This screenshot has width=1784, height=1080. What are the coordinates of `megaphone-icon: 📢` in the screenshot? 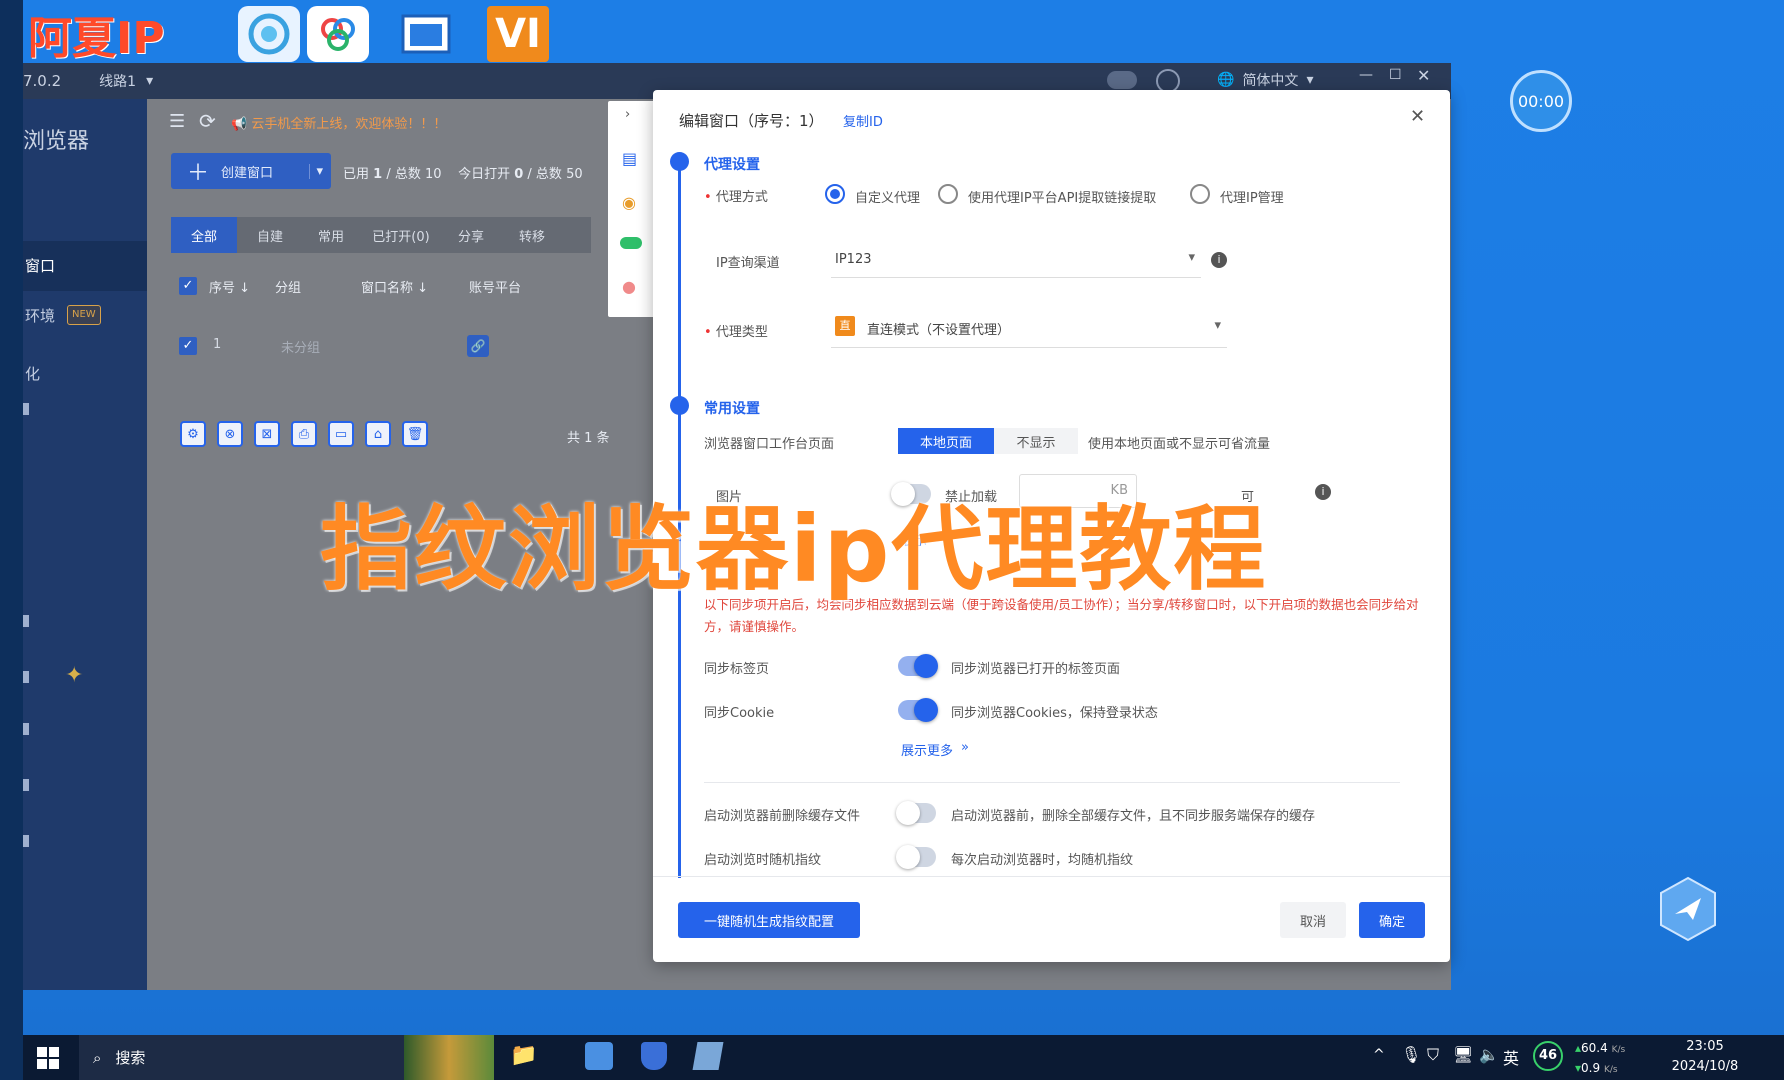 It's located at (239, 124).